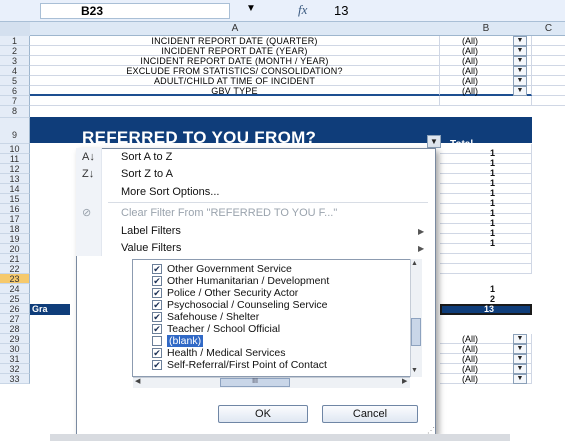 The image size is (565, 441). What do you see at coordinates (157, 341) in the screenshot?
I see `checkbox-unchecked` at bounding box center [157, 341].